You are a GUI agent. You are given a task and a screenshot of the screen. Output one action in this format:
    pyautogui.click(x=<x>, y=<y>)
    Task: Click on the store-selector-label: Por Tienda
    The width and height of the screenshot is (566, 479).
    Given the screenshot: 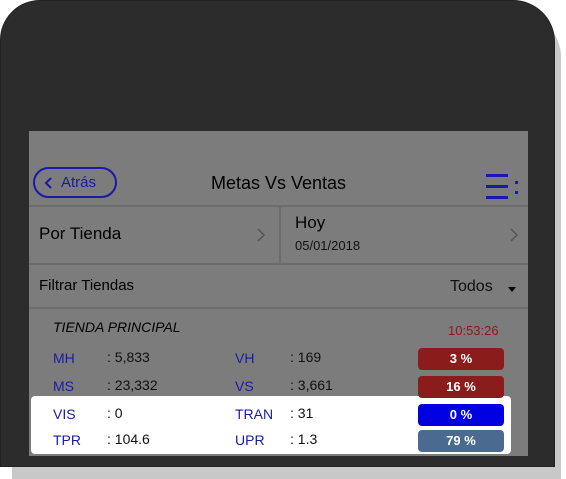 What is the action you would take?
    pyautogui.click(x=80, y=233)
    